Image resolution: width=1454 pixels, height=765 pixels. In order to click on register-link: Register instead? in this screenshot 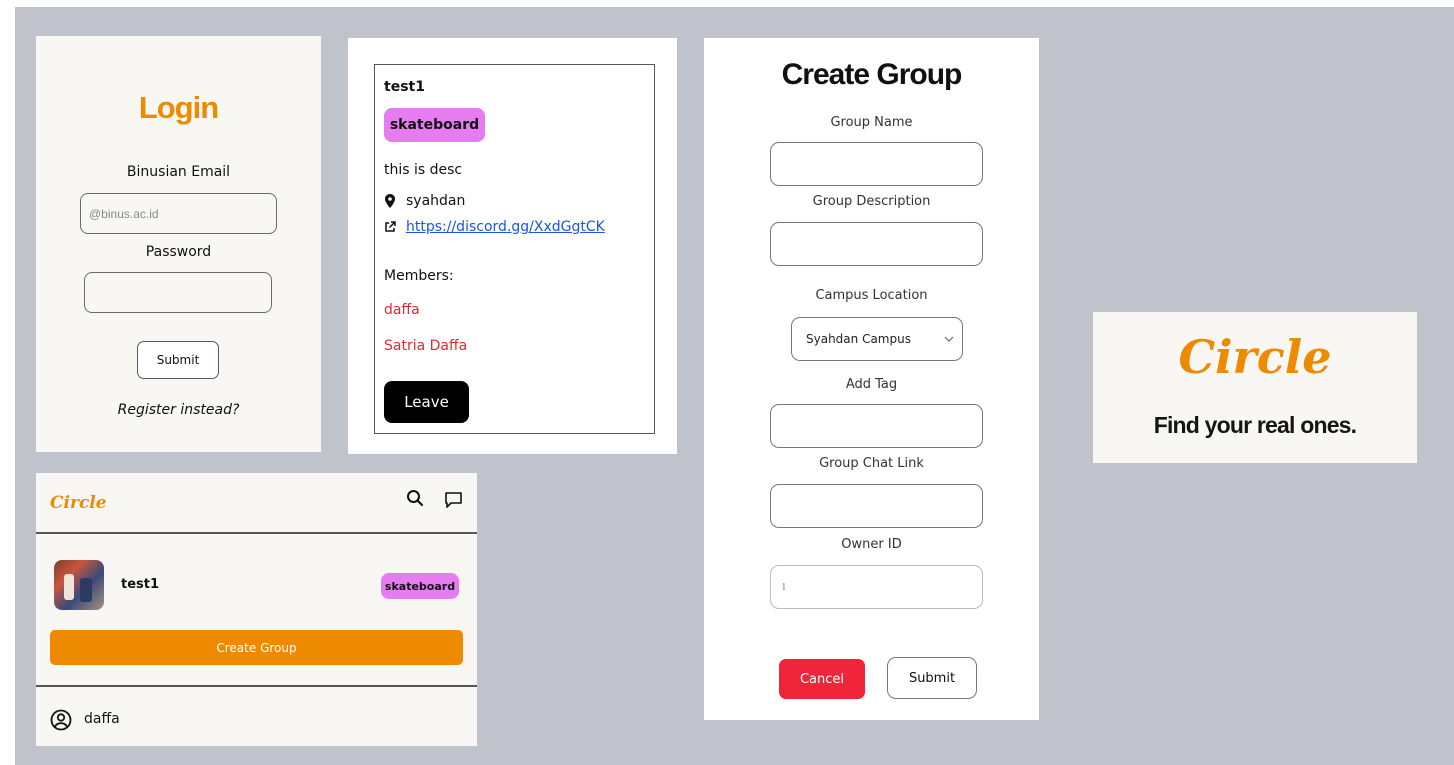, I will do `click(178, 410)`.